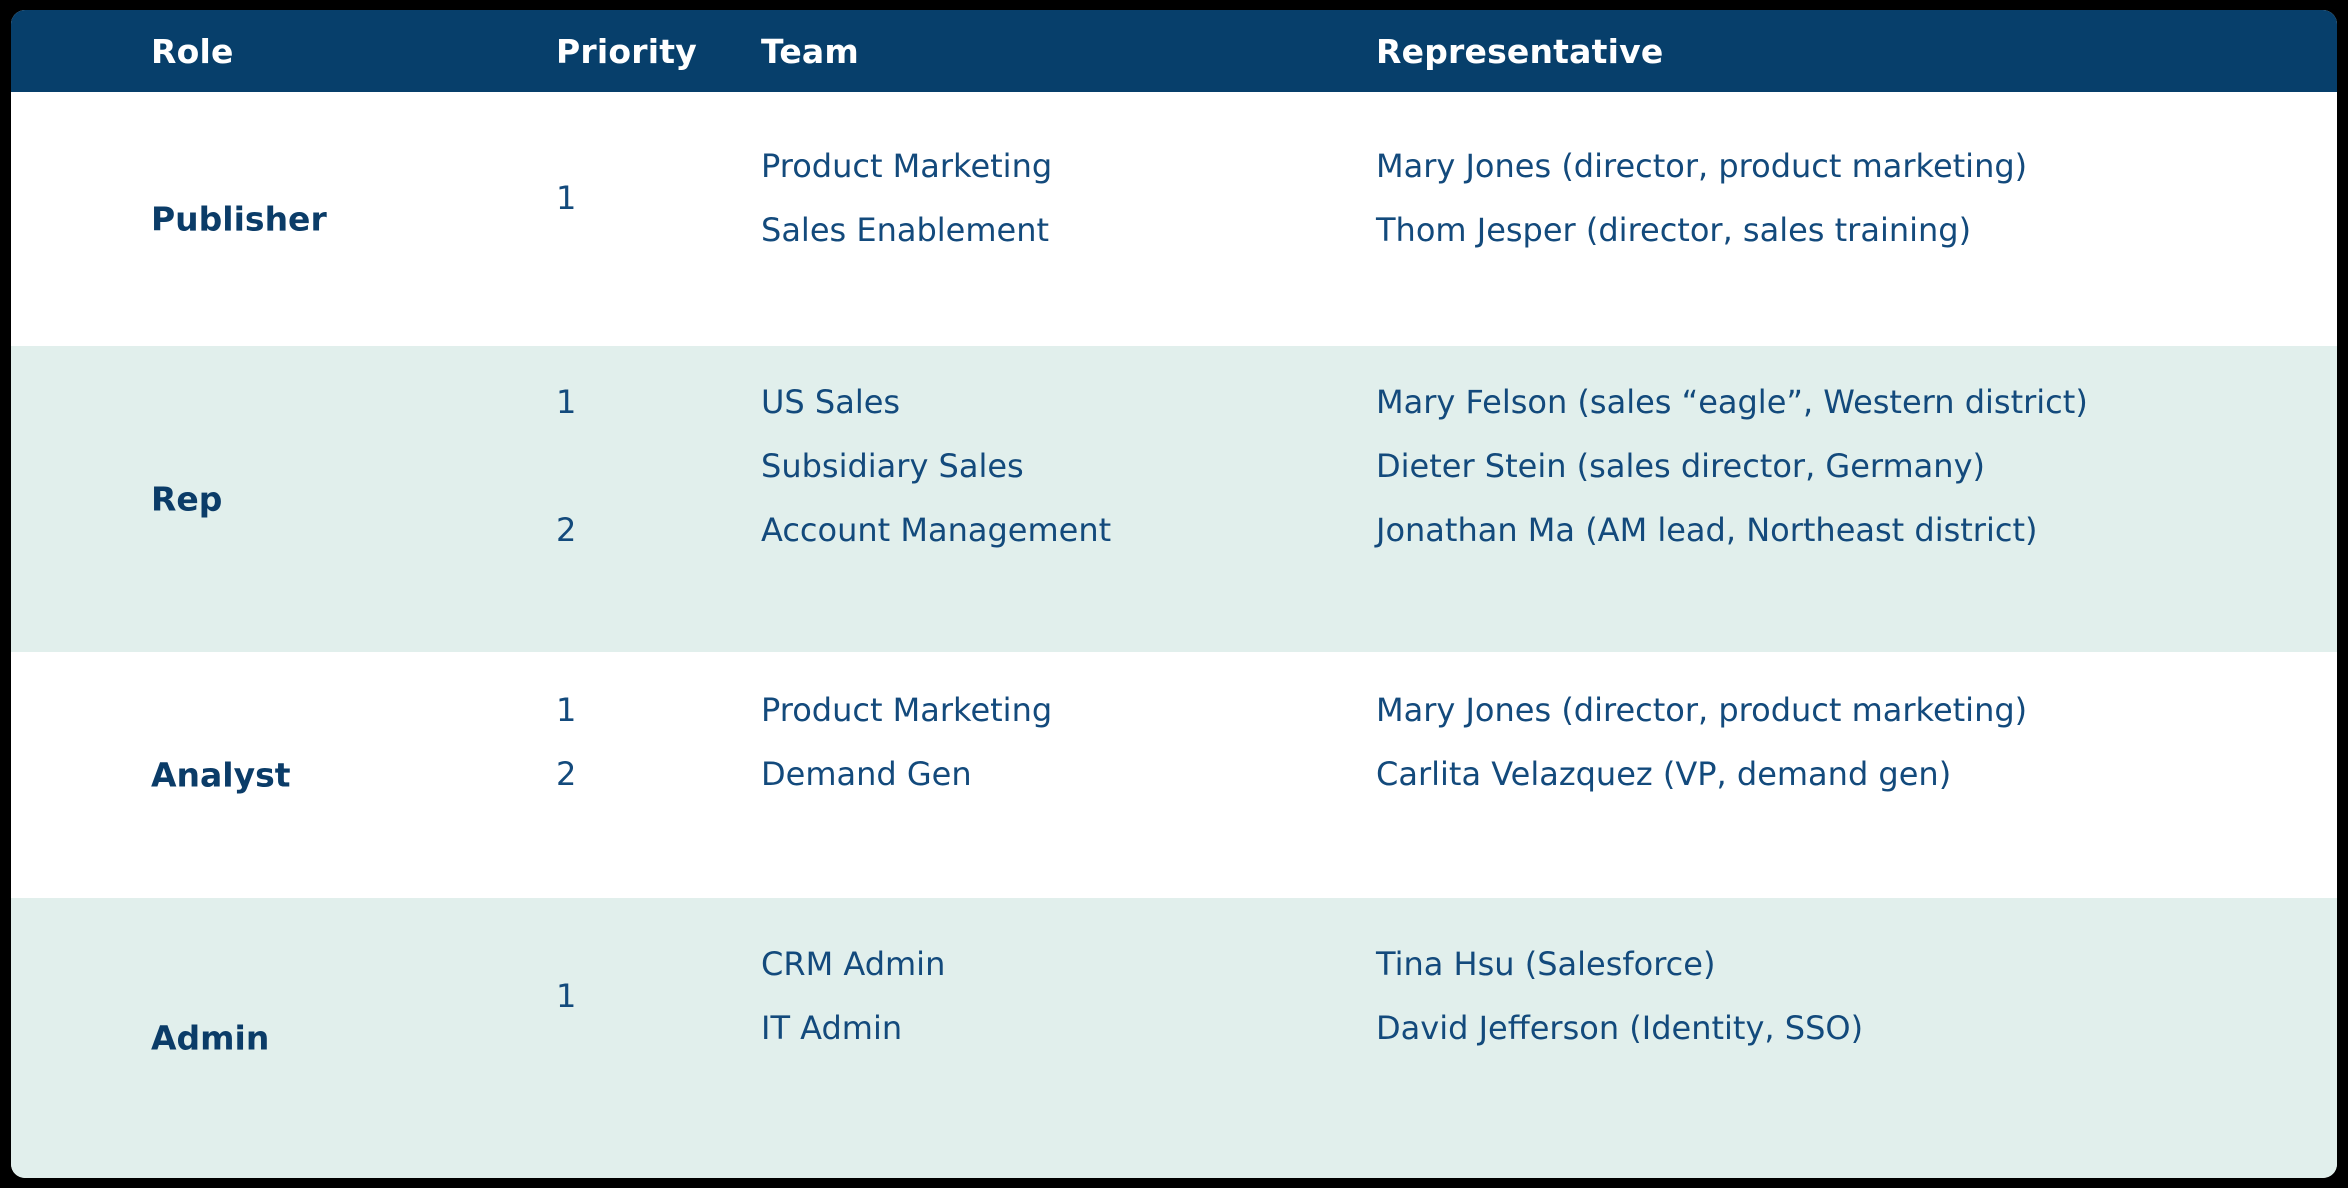  What do you see at coordinates (1174, 964) in the screenshot?
I see `table-row: CRM Admin Tina Hsu (Salesforce)` at bounding box center [1174, 964].